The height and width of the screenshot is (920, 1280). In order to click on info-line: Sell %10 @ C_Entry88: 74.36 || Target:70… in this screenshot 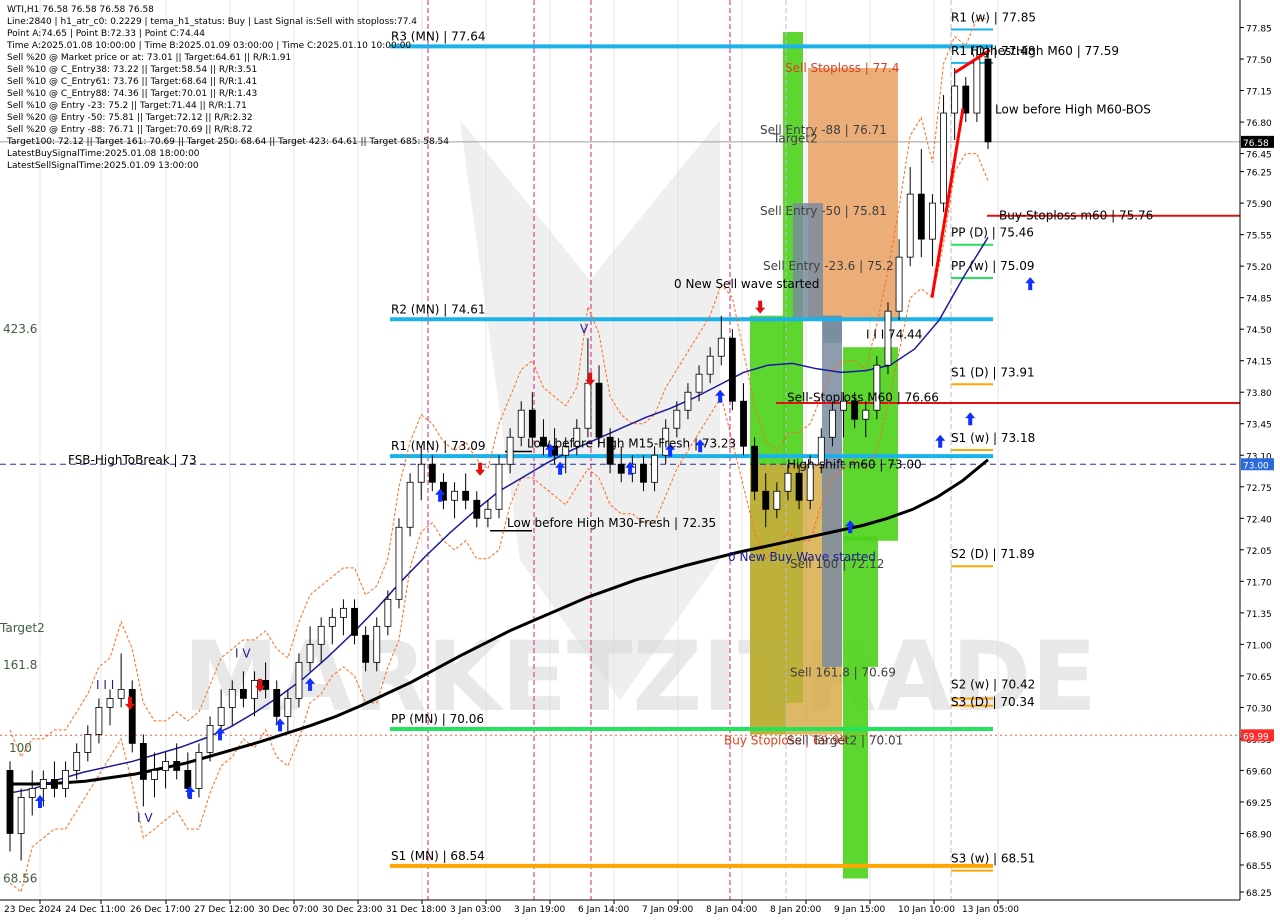, I will do `click(132, 94)`.